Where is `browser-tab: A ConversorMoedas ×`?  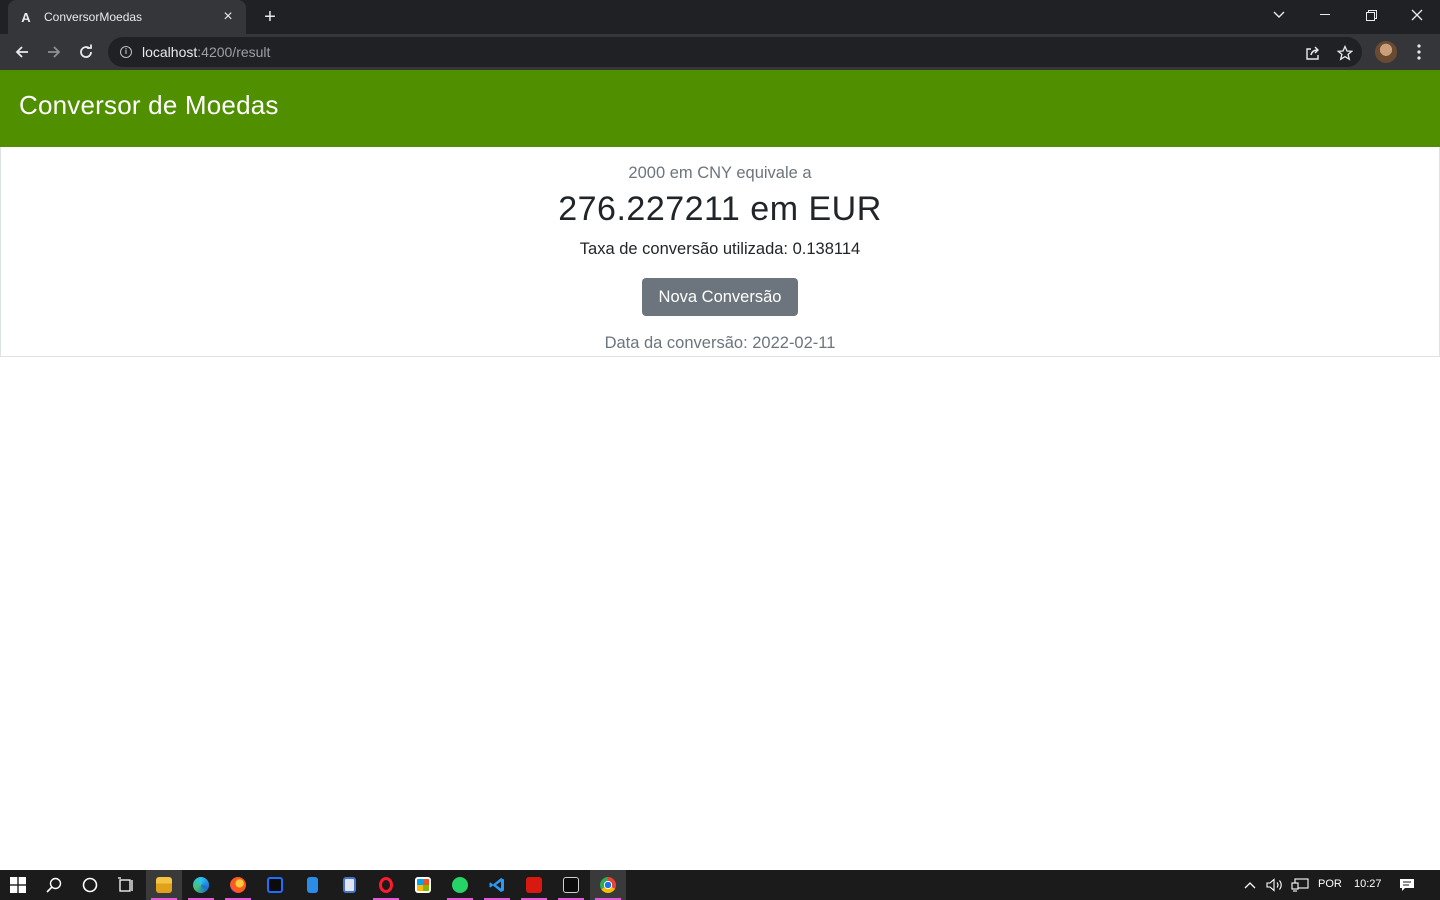
browser-tab: A ConversorMoedas × is located at coordinates (127, 17).